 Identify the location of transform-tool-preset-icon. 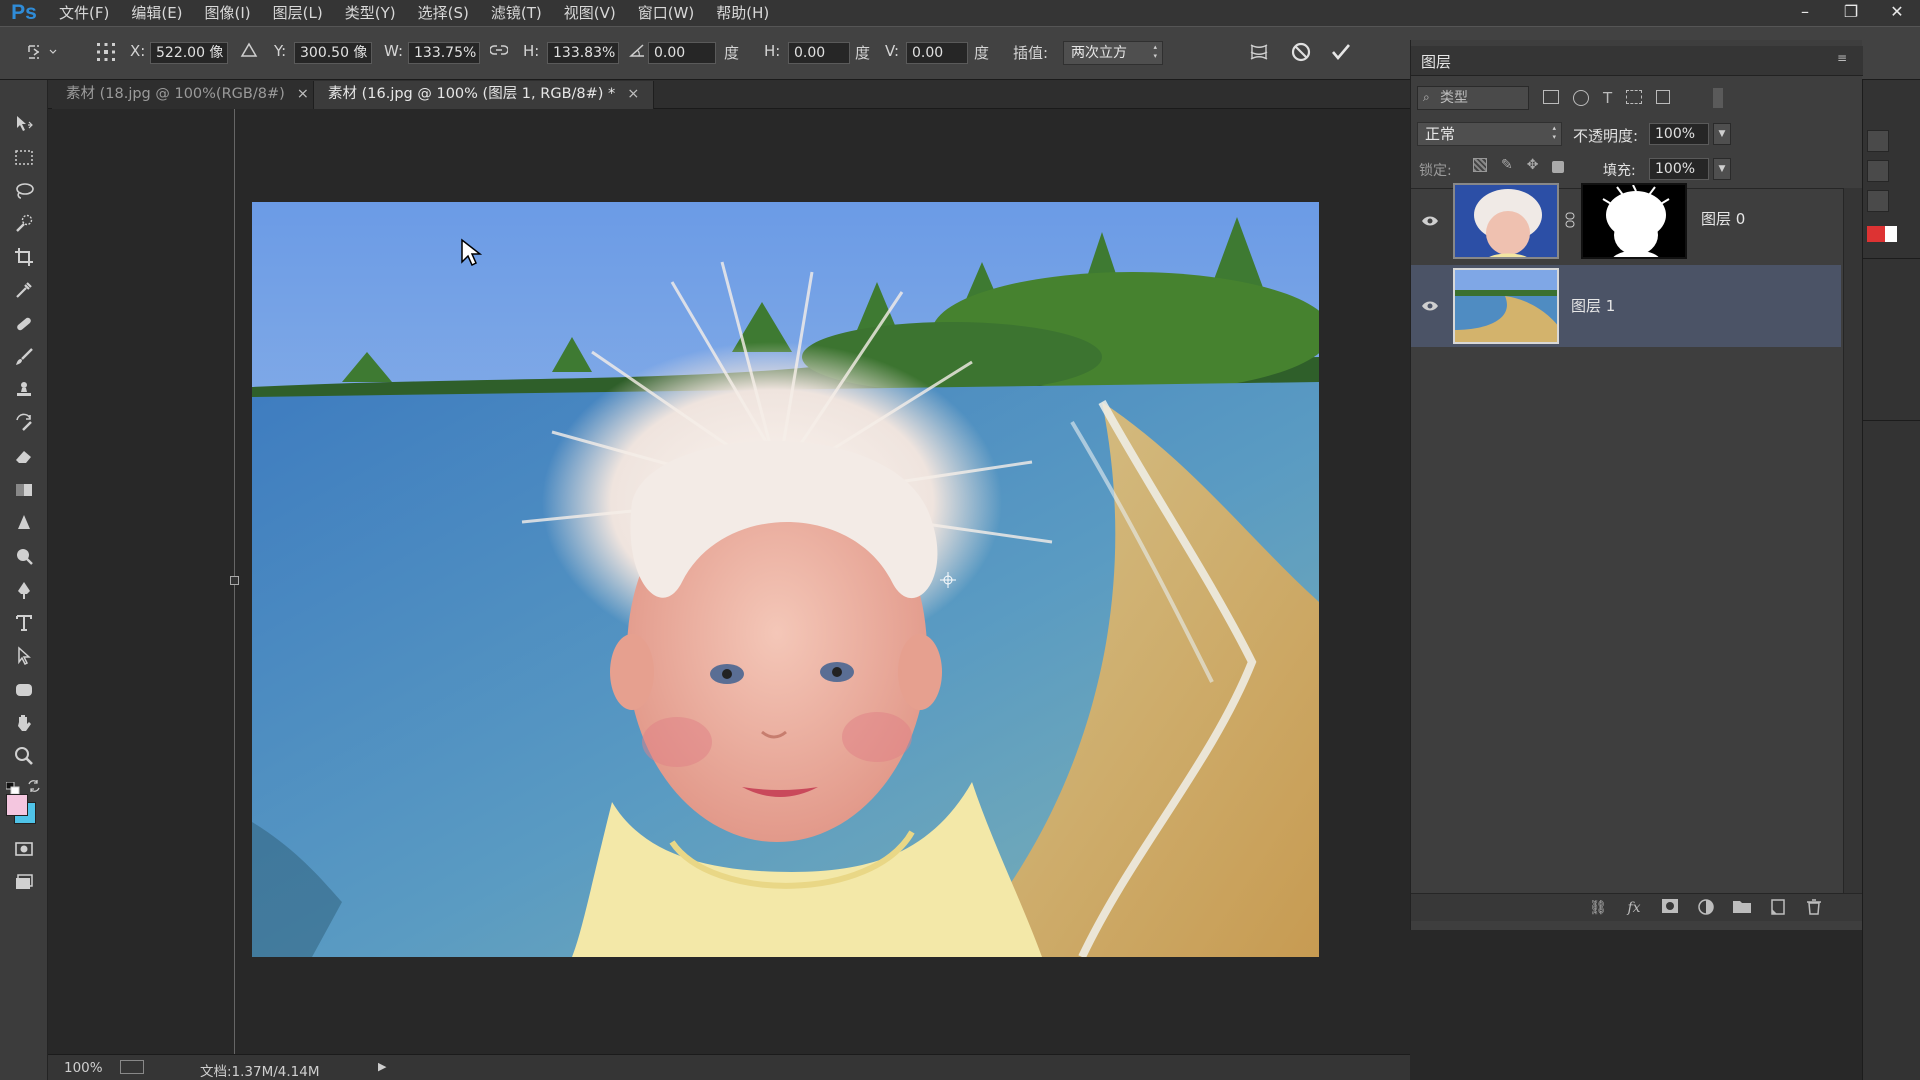
(42, 54).